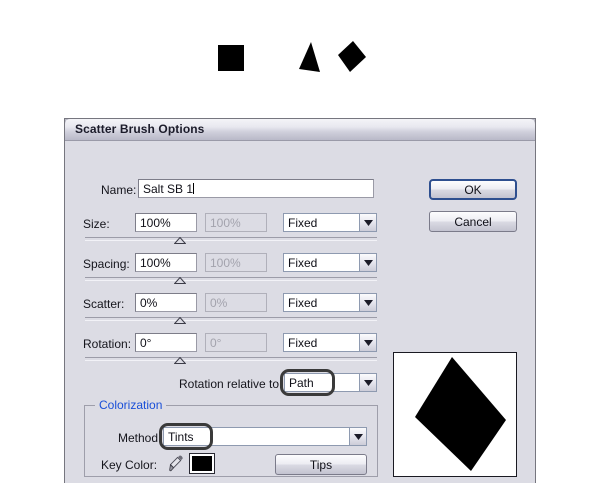  Describe the element at coordinates (231, 359) in the screenshot. I see `rotation-slider-track` at that location.